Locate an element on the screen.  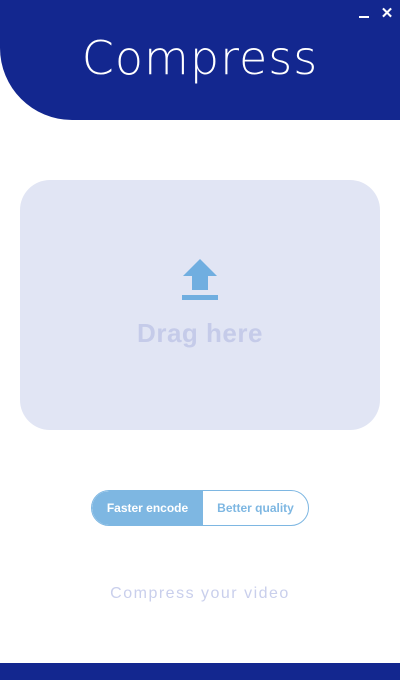
minimize-icon is located at coordinates (364, 17).